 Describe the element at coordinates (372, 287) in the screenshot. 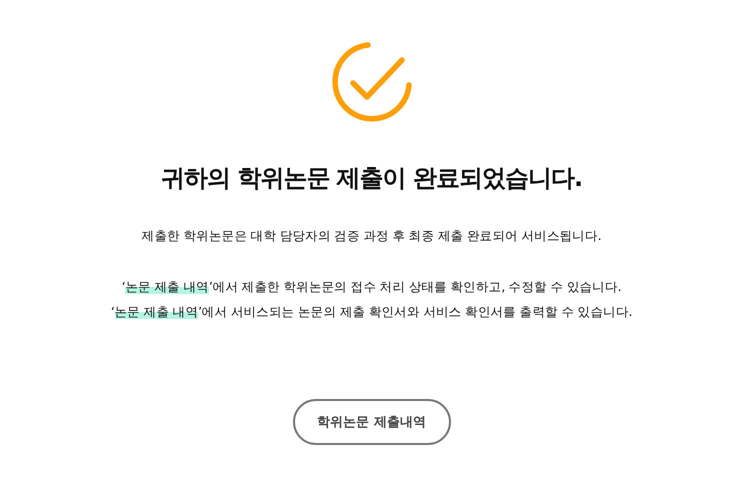

I see `guide-text: ‘논문 제출 내역’에서 제출한 학위논문의 접수 처리 상태를 확인하고, 수정할 수 있습니다.` at that location.